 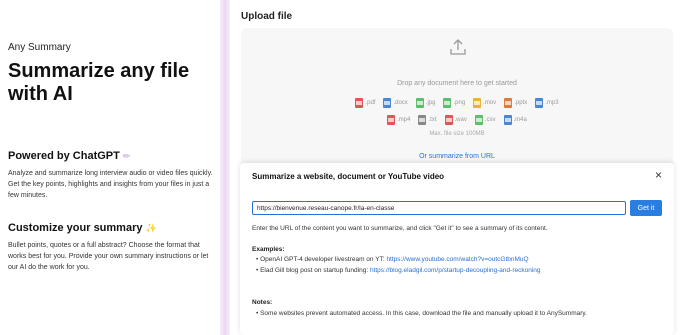 What do you see at coordinates (460, 120) in the screenshot?
I see `file-type-label: .wav` at bounding box center [460, 120].